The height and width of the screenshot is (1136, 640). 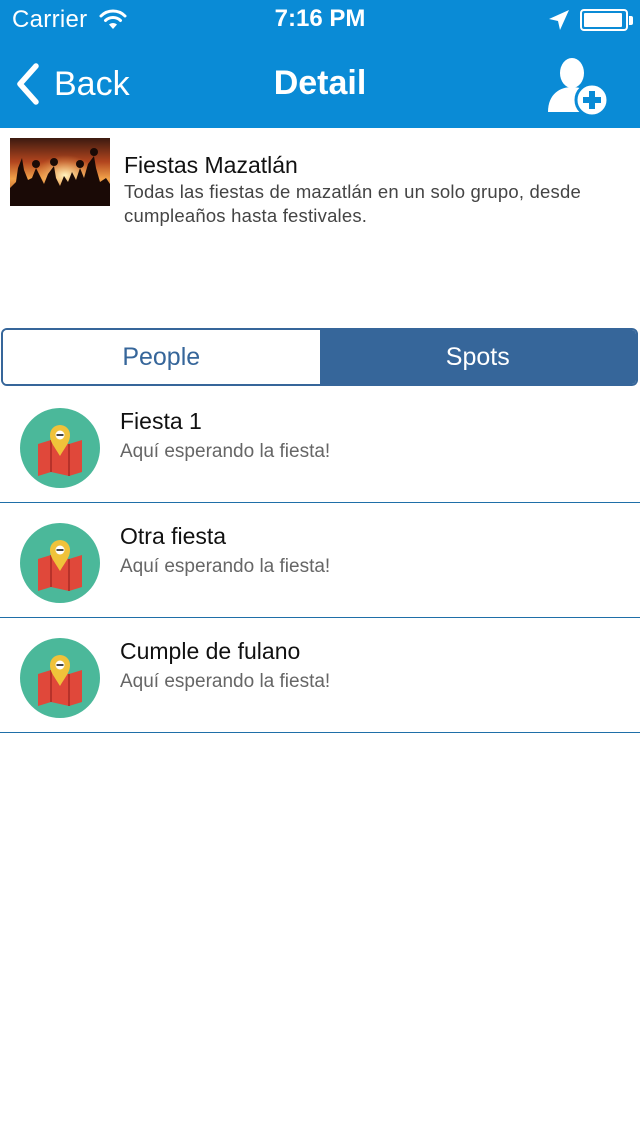 I want to click on back-button: Back, so click(x=71, y=84).